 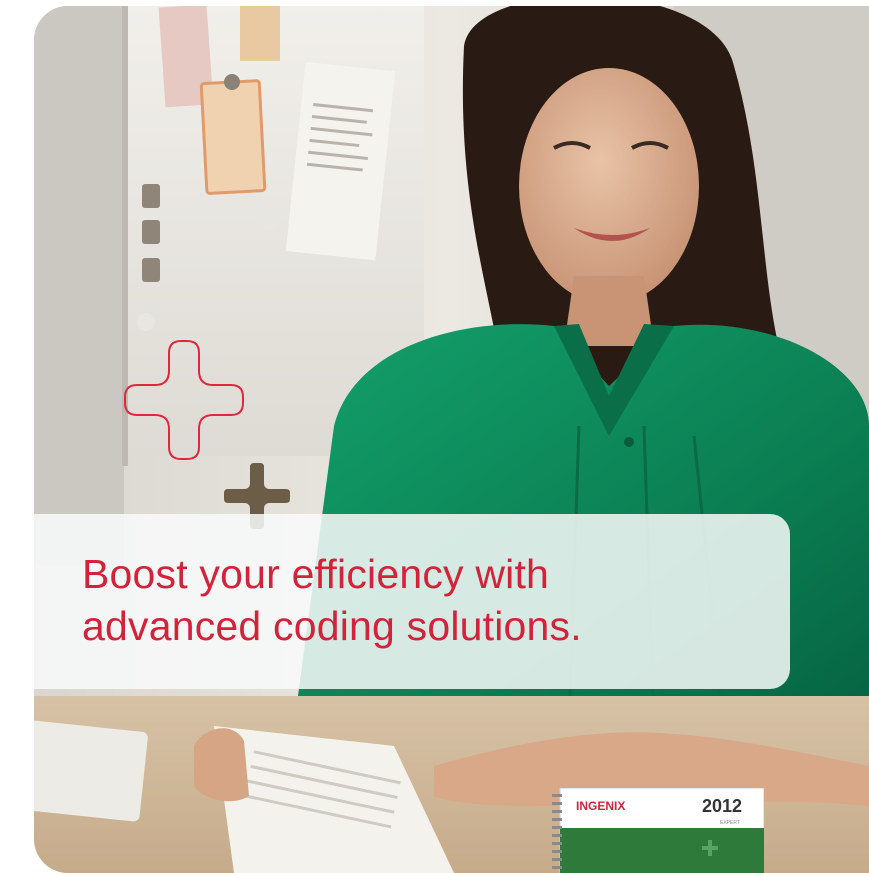 What do you see at coordinates (722, 806) in the screenshot?
I see `product-year: 2012` at bounding box center [722, 806].